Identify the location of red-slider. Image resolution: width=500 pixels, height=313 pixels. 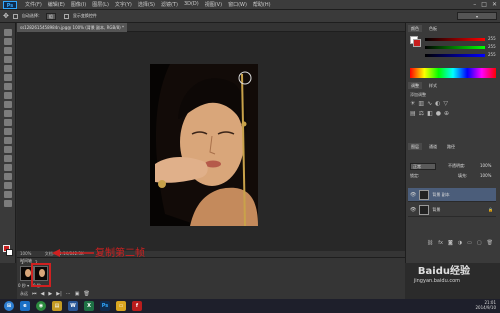
(455, 39).